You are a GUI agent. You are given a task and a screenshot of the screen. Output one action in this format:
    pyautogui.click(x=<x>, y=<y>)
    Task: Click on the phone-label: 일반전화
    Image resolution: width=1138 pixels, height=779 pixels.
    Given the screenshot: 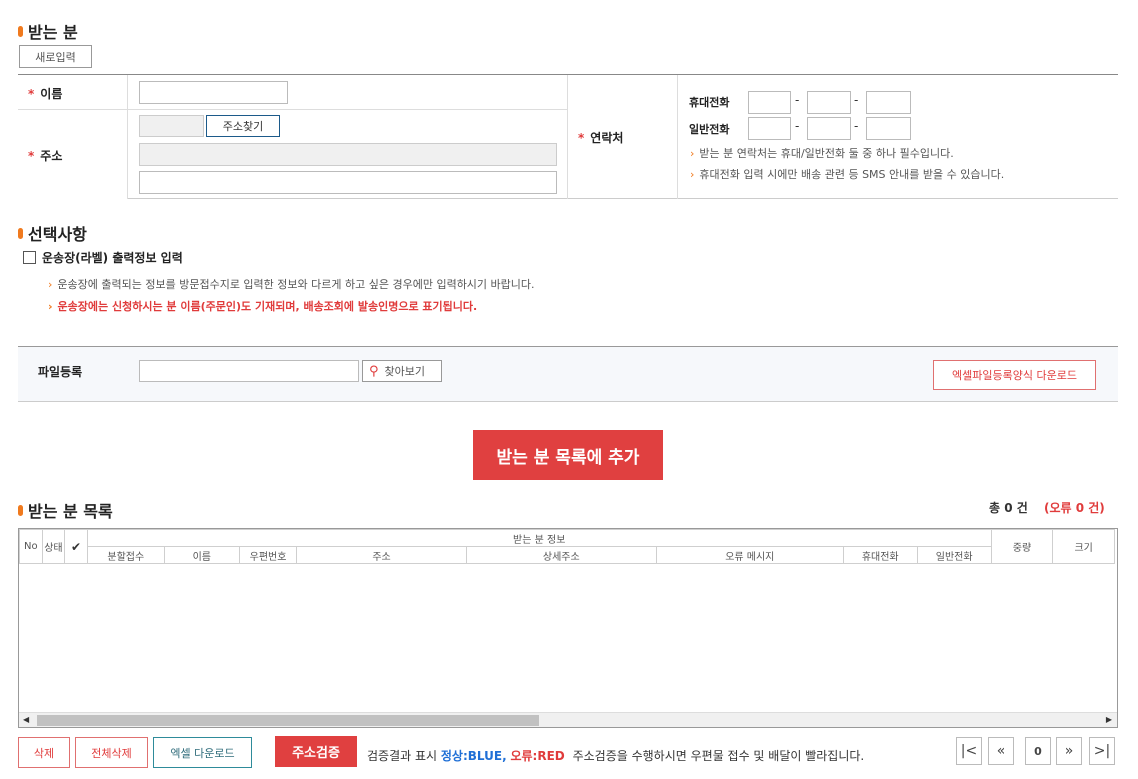 What is the action you would take?
    pyautogui.click(x=709, y=129)
    